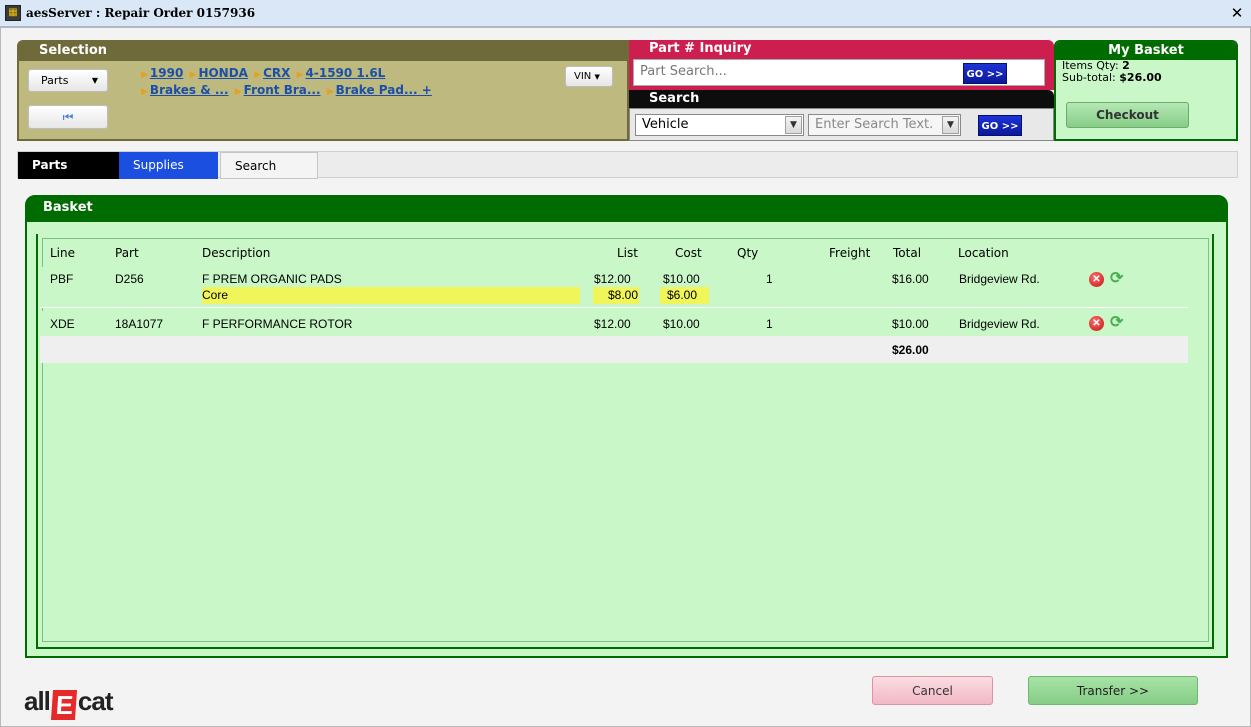  I want to click on my-basket-header: My Basket, so click(1146, 51).